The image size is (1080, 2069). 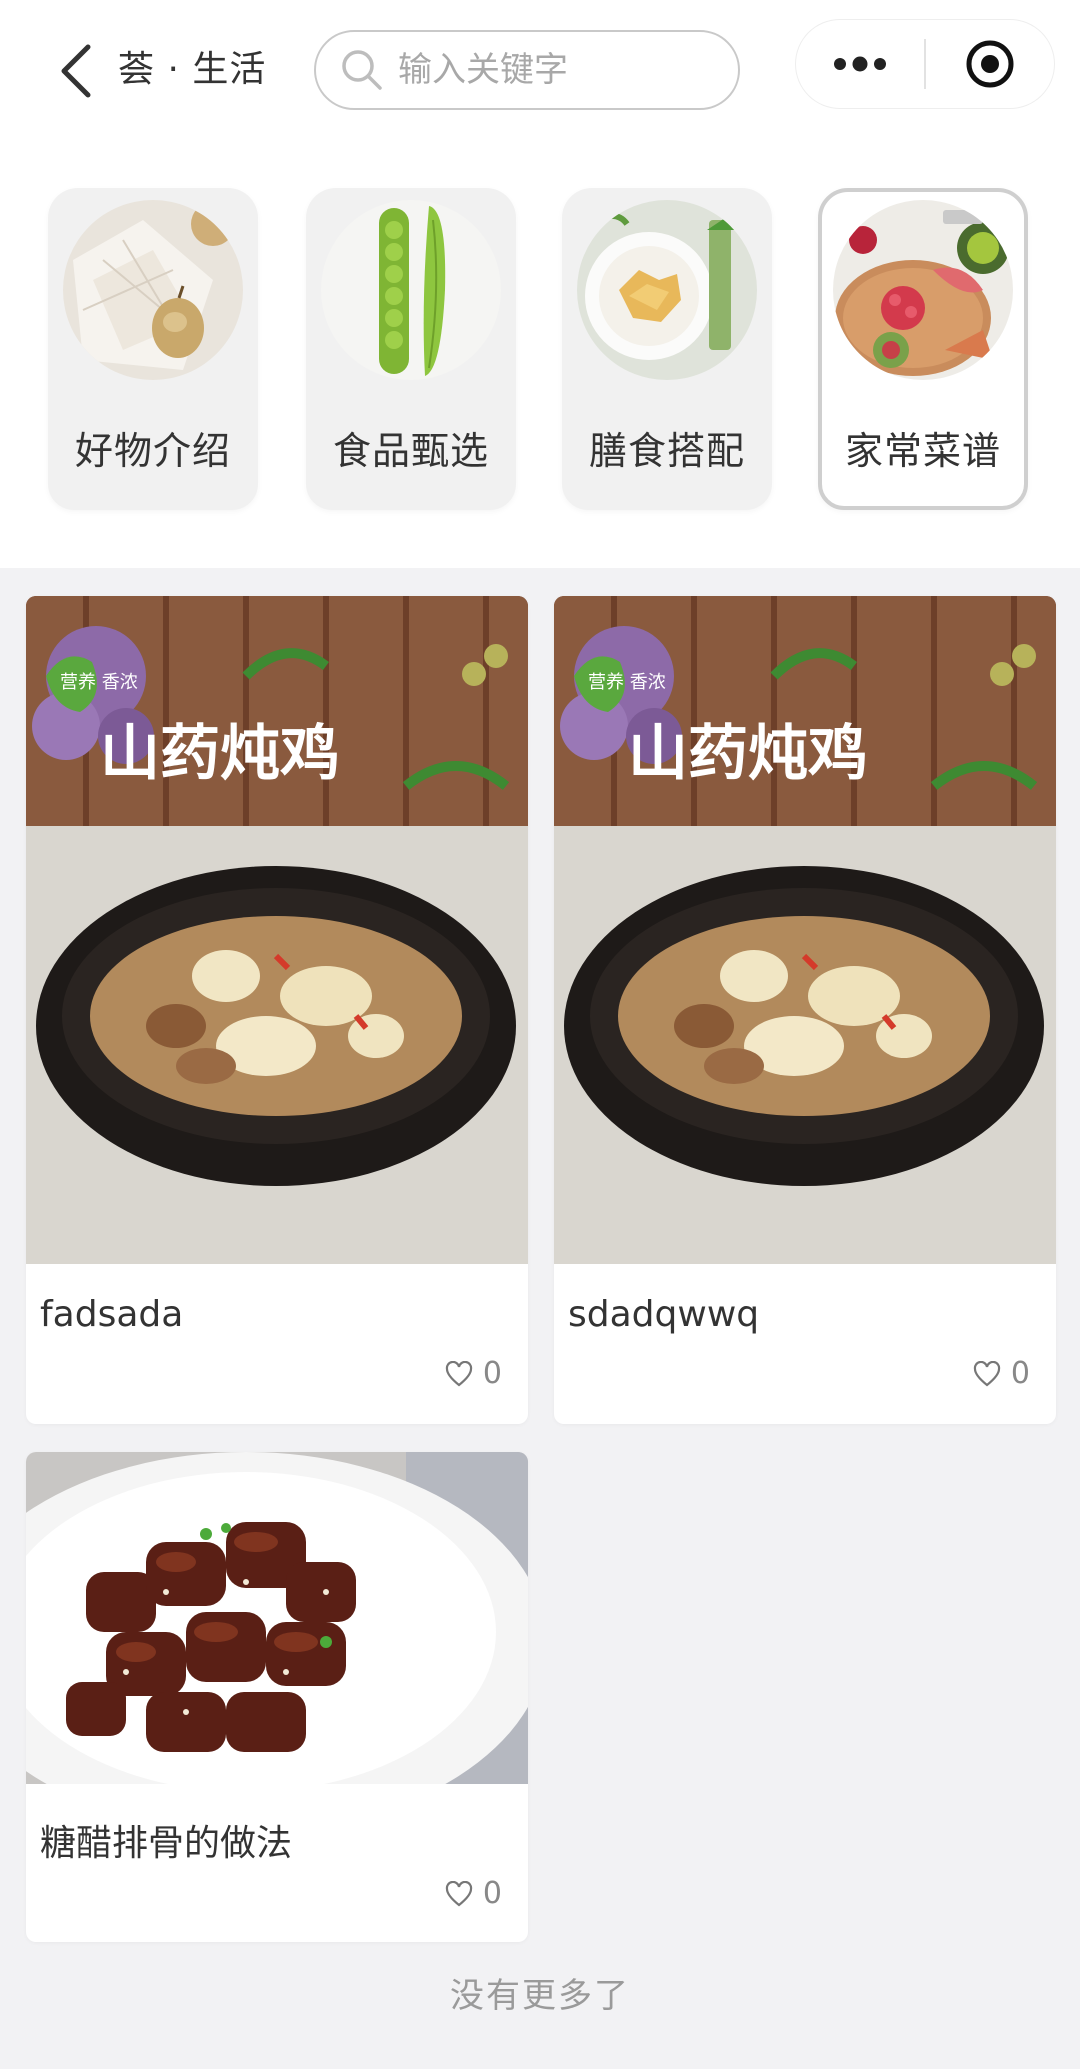 I want to click on recipe-image, so click(x=277, y=1618).